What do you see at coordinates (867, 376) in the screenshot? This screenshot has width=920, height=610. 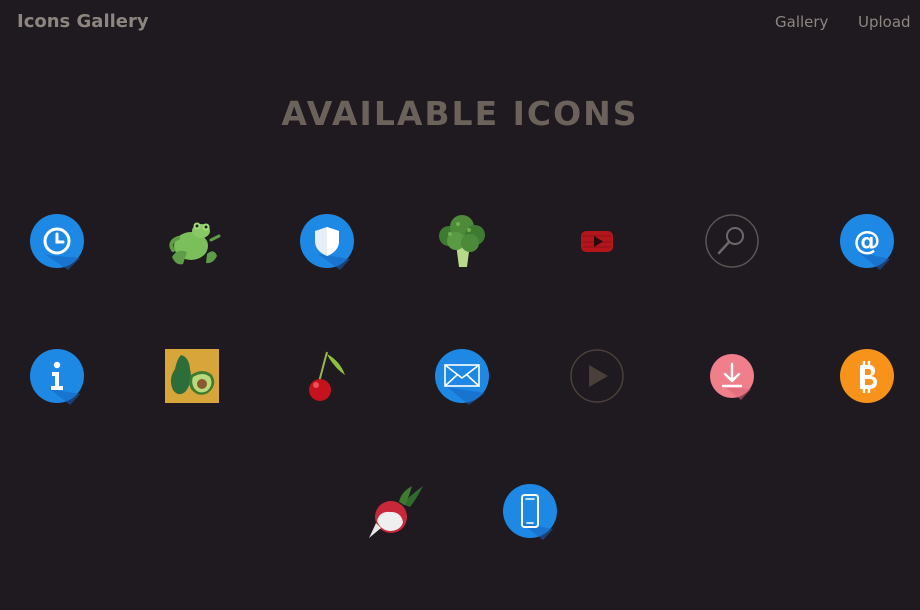 I see `bitcoin-icon` at bounding box center [867, 376].